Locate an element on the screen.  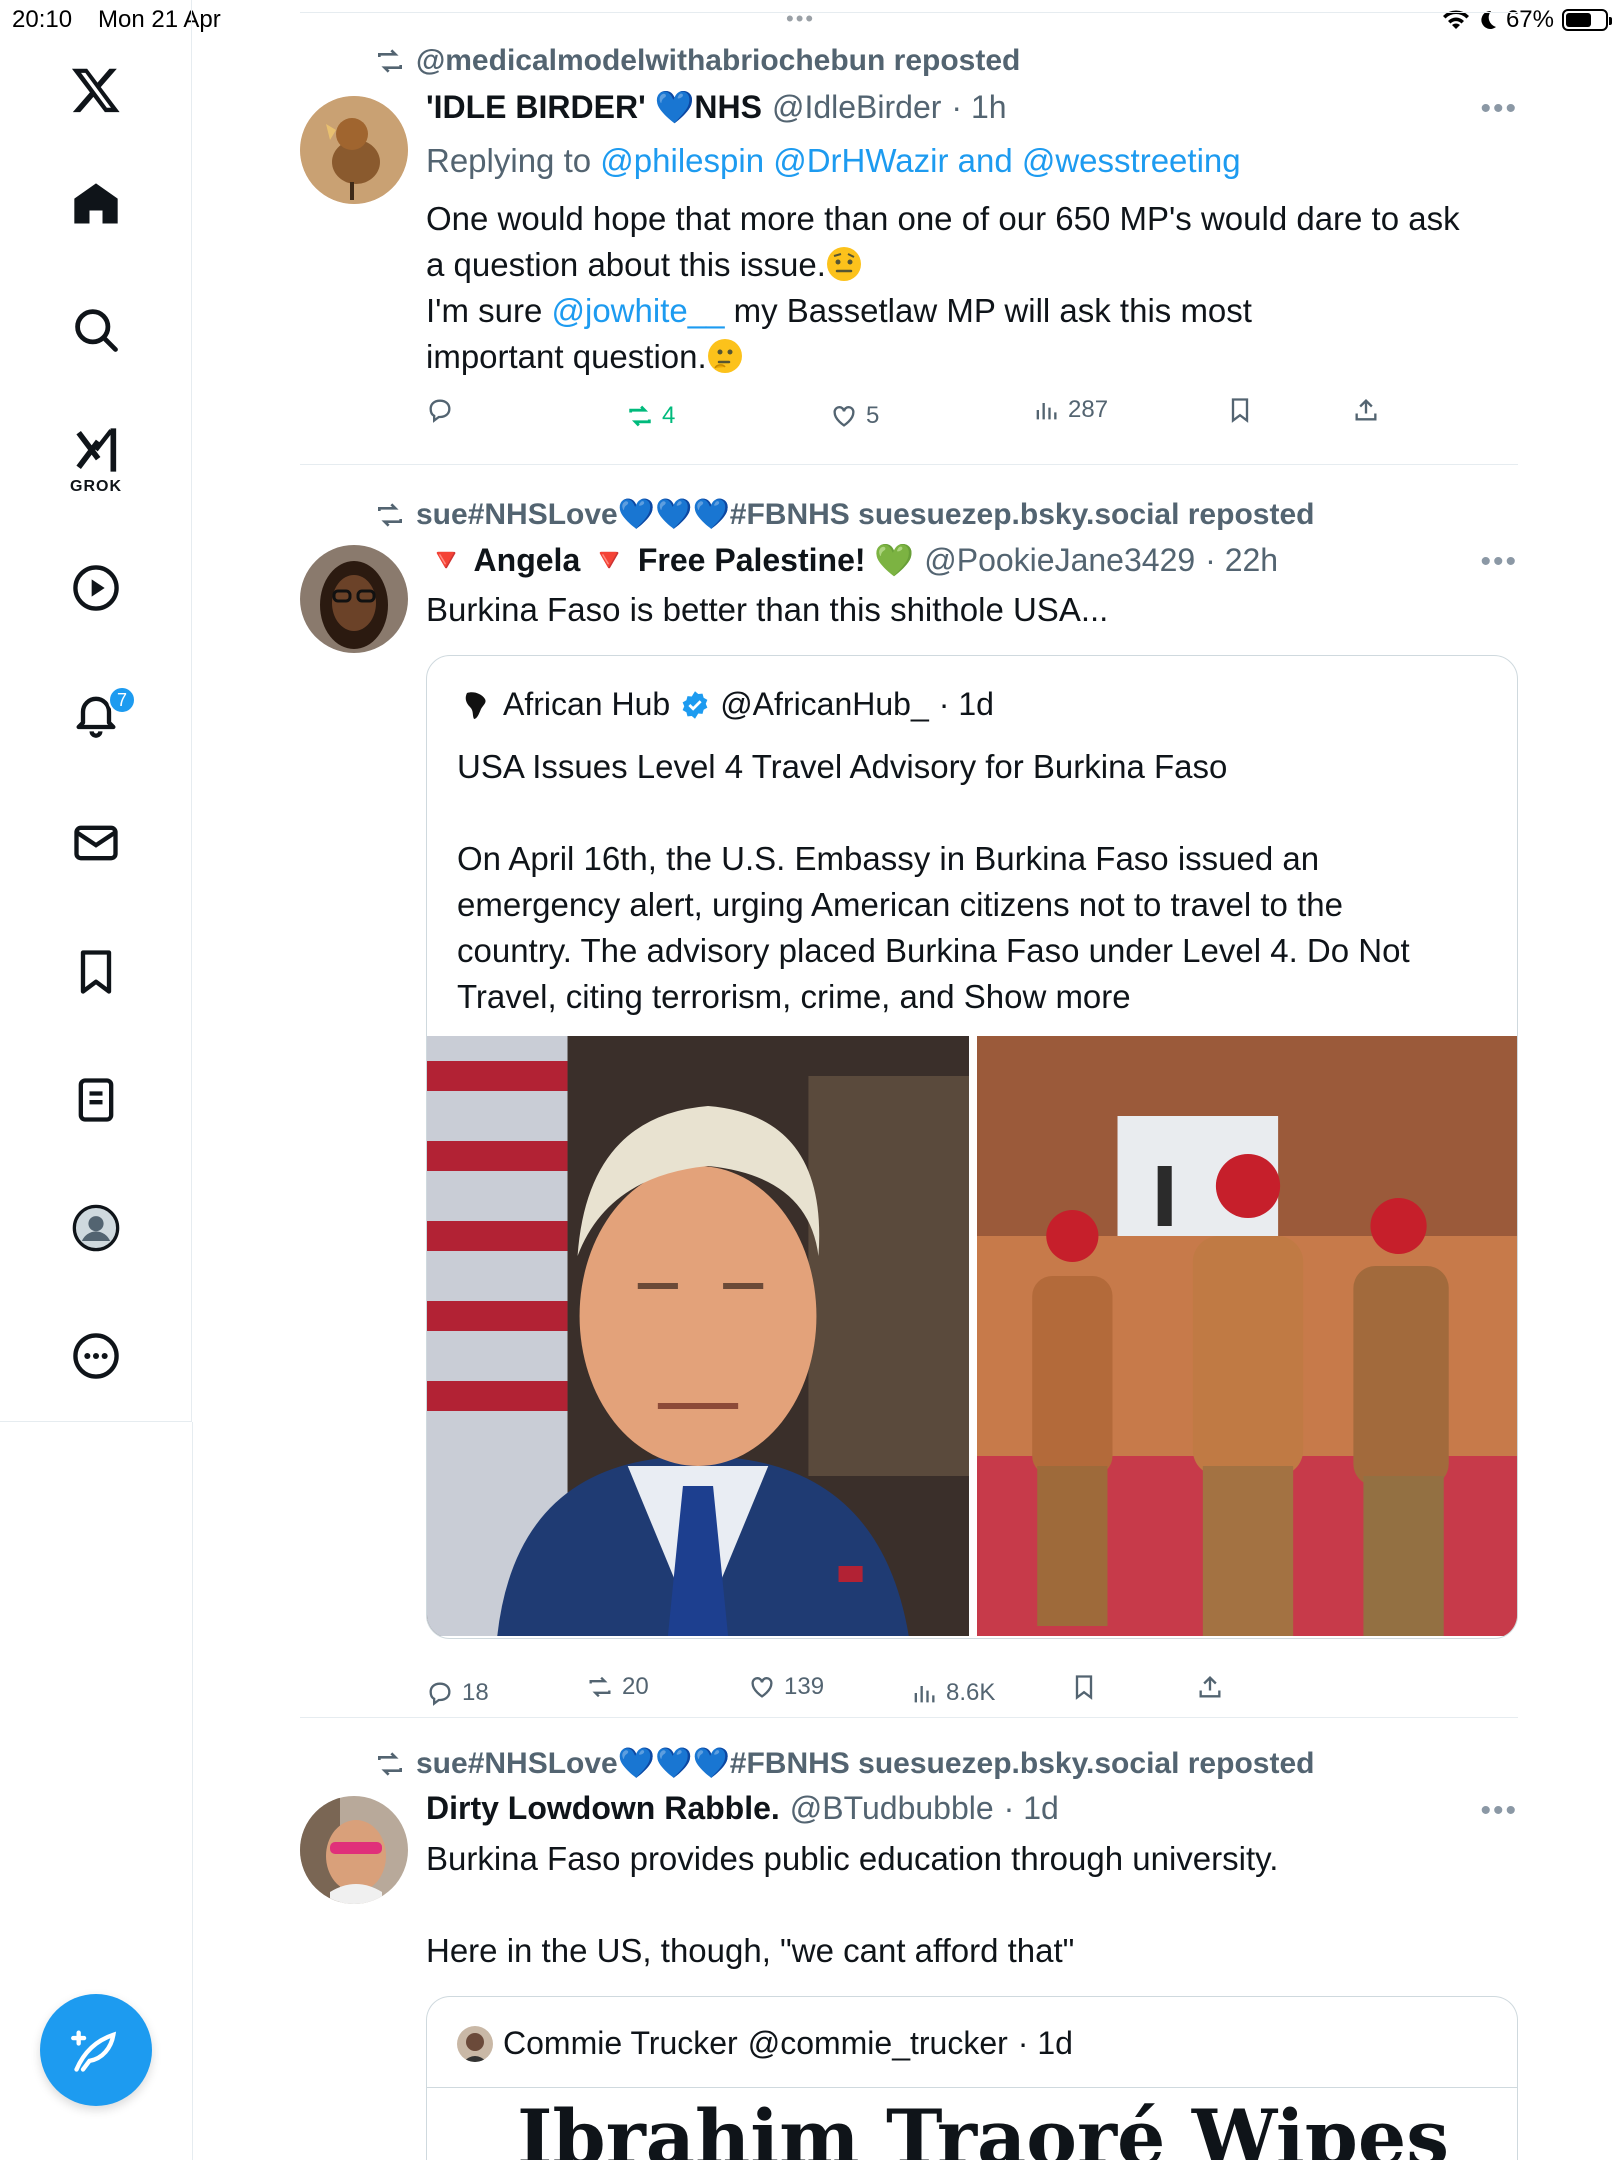
like-button: 139 is located at coordinates (786, 1687).